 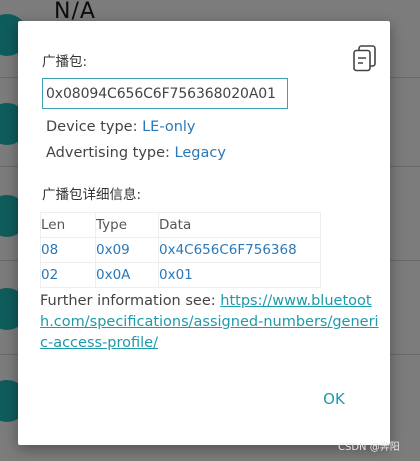 I want to click on advertising-type-label: Advertising type:, so click(x=110, y=153).